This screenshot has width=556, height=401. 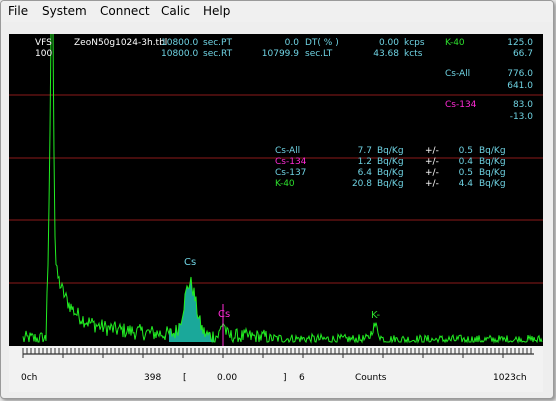 What do you see at coordinates (520, 74) in the screenshot?
I see `roi-cs-all-value1: 776.0` at bounding box center [520, 74].